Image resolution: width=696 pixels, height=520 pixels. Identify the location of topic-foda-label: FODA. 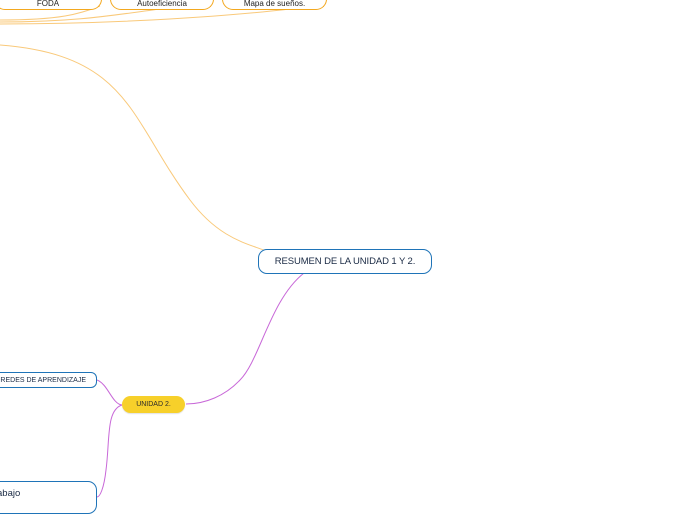
(48, 4).